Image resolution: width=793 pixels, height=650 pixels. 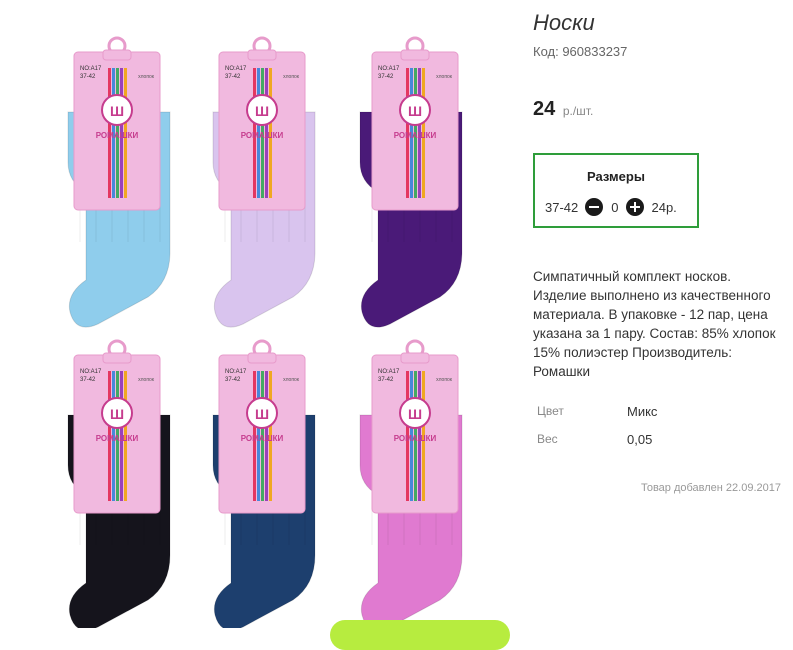 I want to click on attribute-label: Вес, so click(x=547, y=439).